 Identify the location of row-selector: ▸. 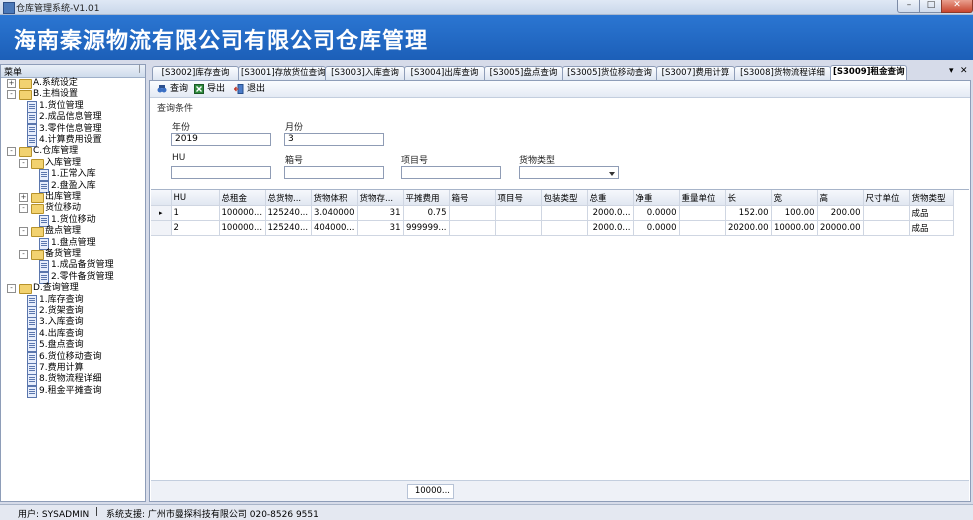
(161, 213).